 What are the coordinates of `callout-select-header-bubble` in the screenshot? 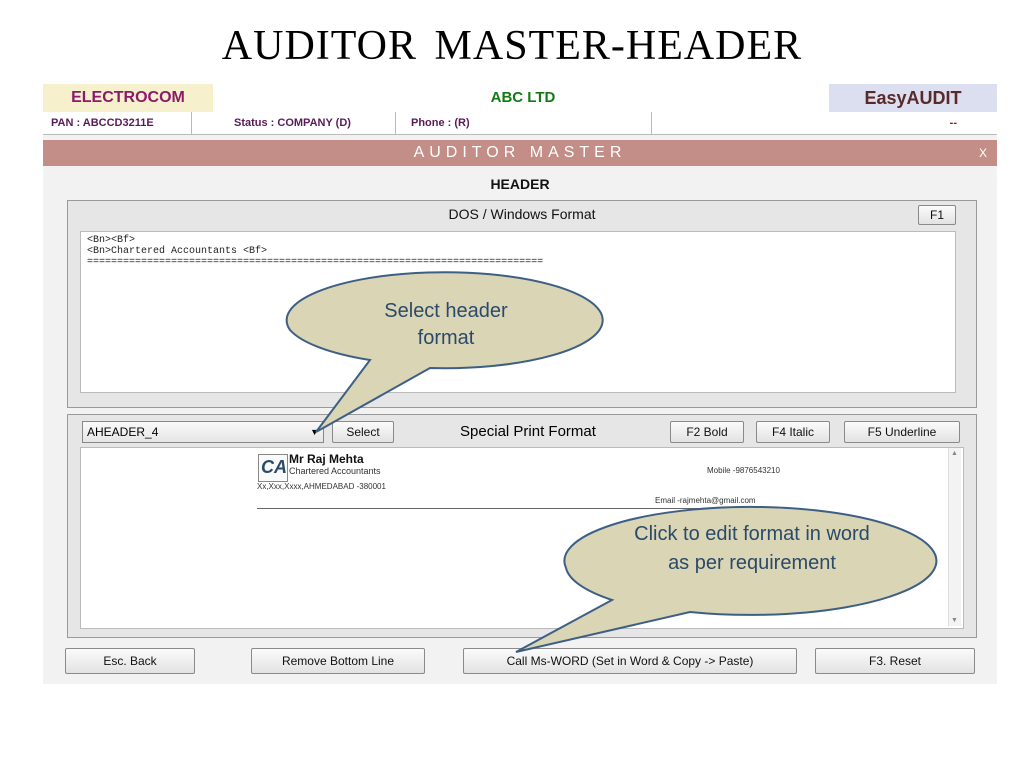 It's located at (444, 352).